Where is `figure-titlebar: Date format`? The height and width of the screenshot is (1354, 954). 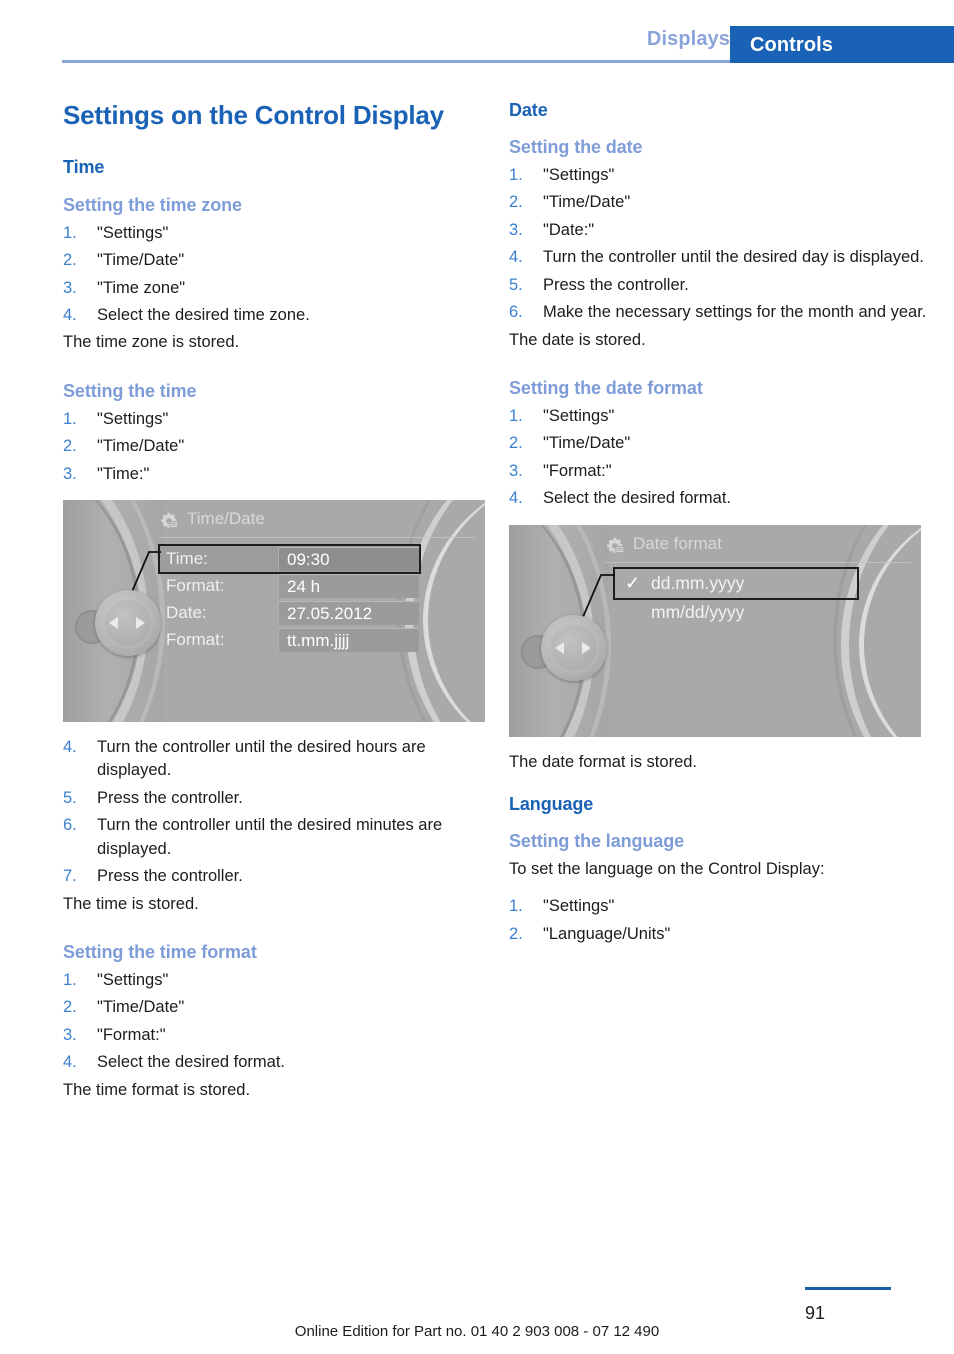
figure-titlebar: Date format is located at coordinates (757, 548).